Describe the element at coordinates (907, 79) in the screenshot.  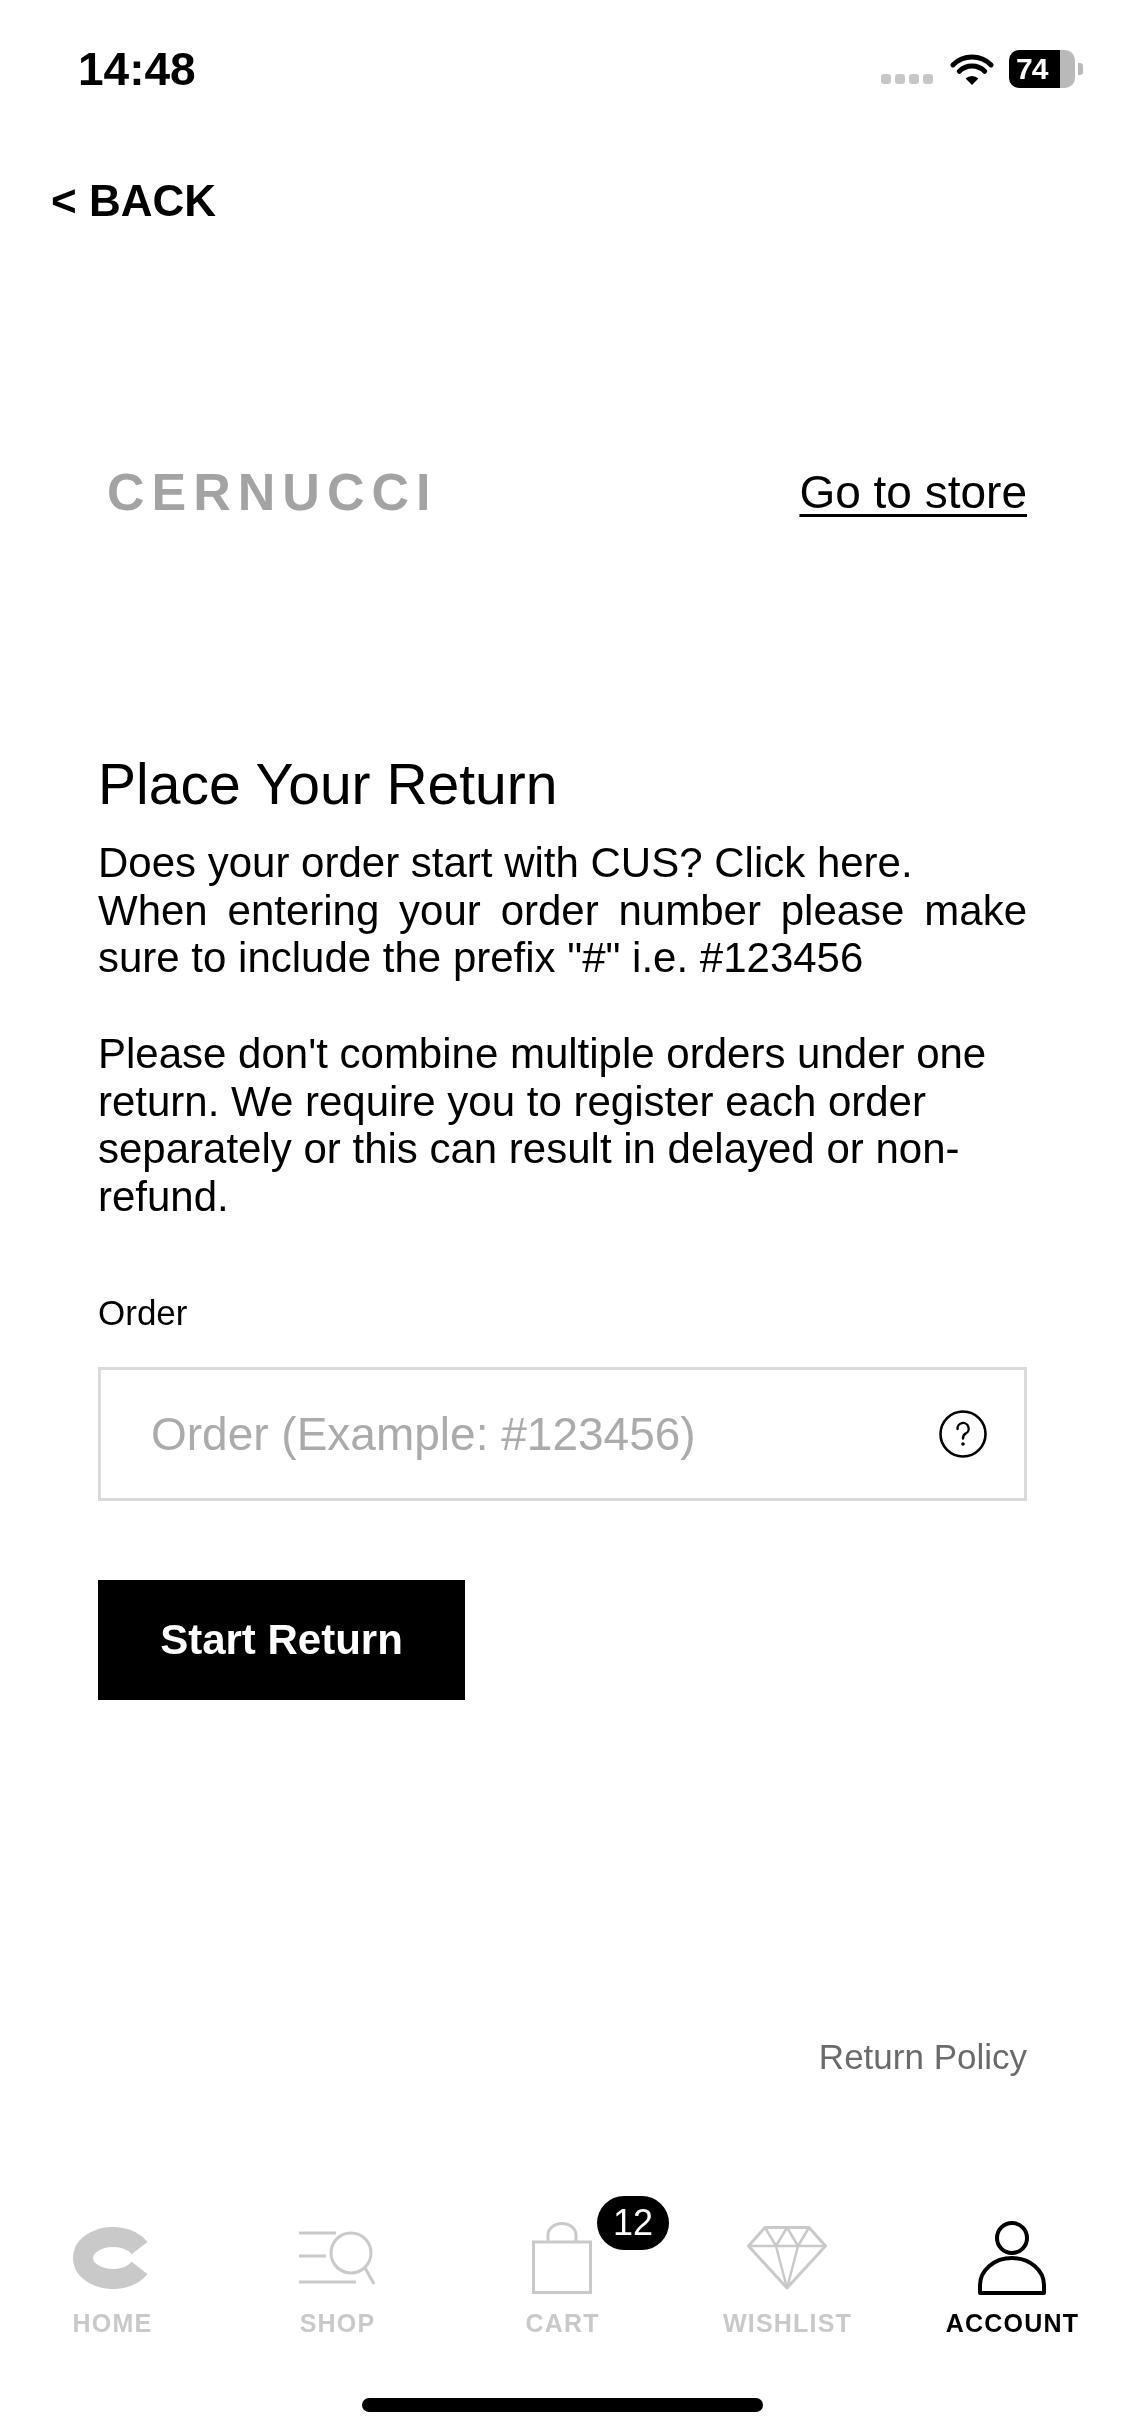
I see `signal-icon` at that location.